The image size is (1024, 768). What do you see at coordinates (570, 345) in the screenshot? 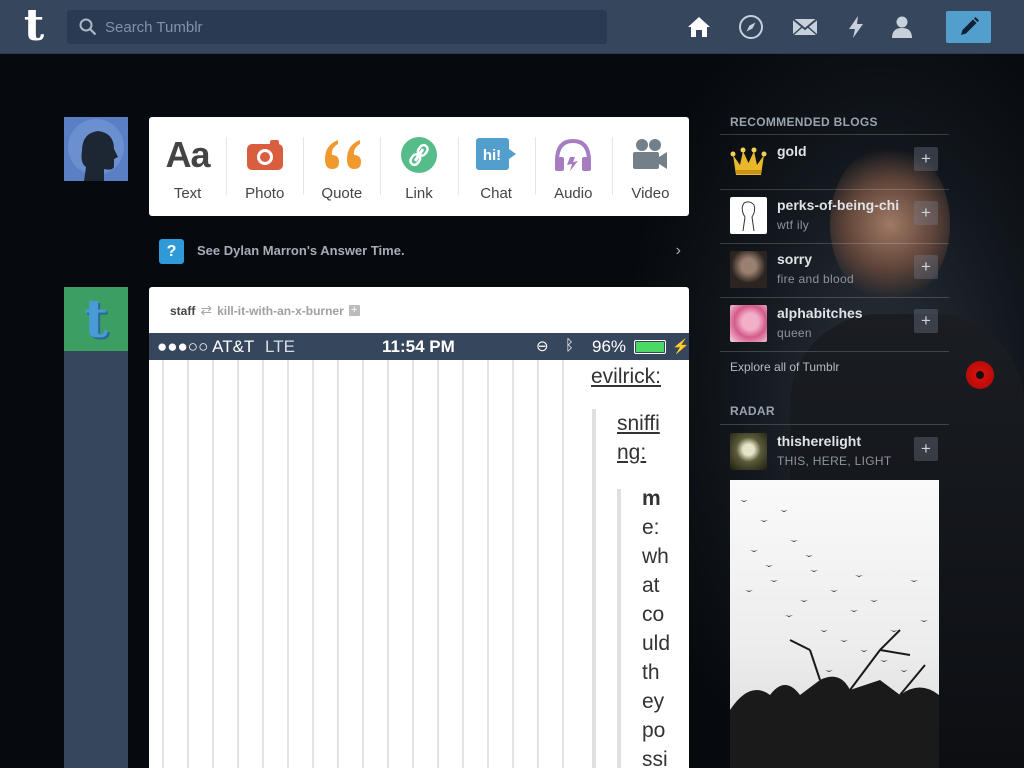
I see `bluetooth-icon: ᛒ` at bounding box center [570, 345].